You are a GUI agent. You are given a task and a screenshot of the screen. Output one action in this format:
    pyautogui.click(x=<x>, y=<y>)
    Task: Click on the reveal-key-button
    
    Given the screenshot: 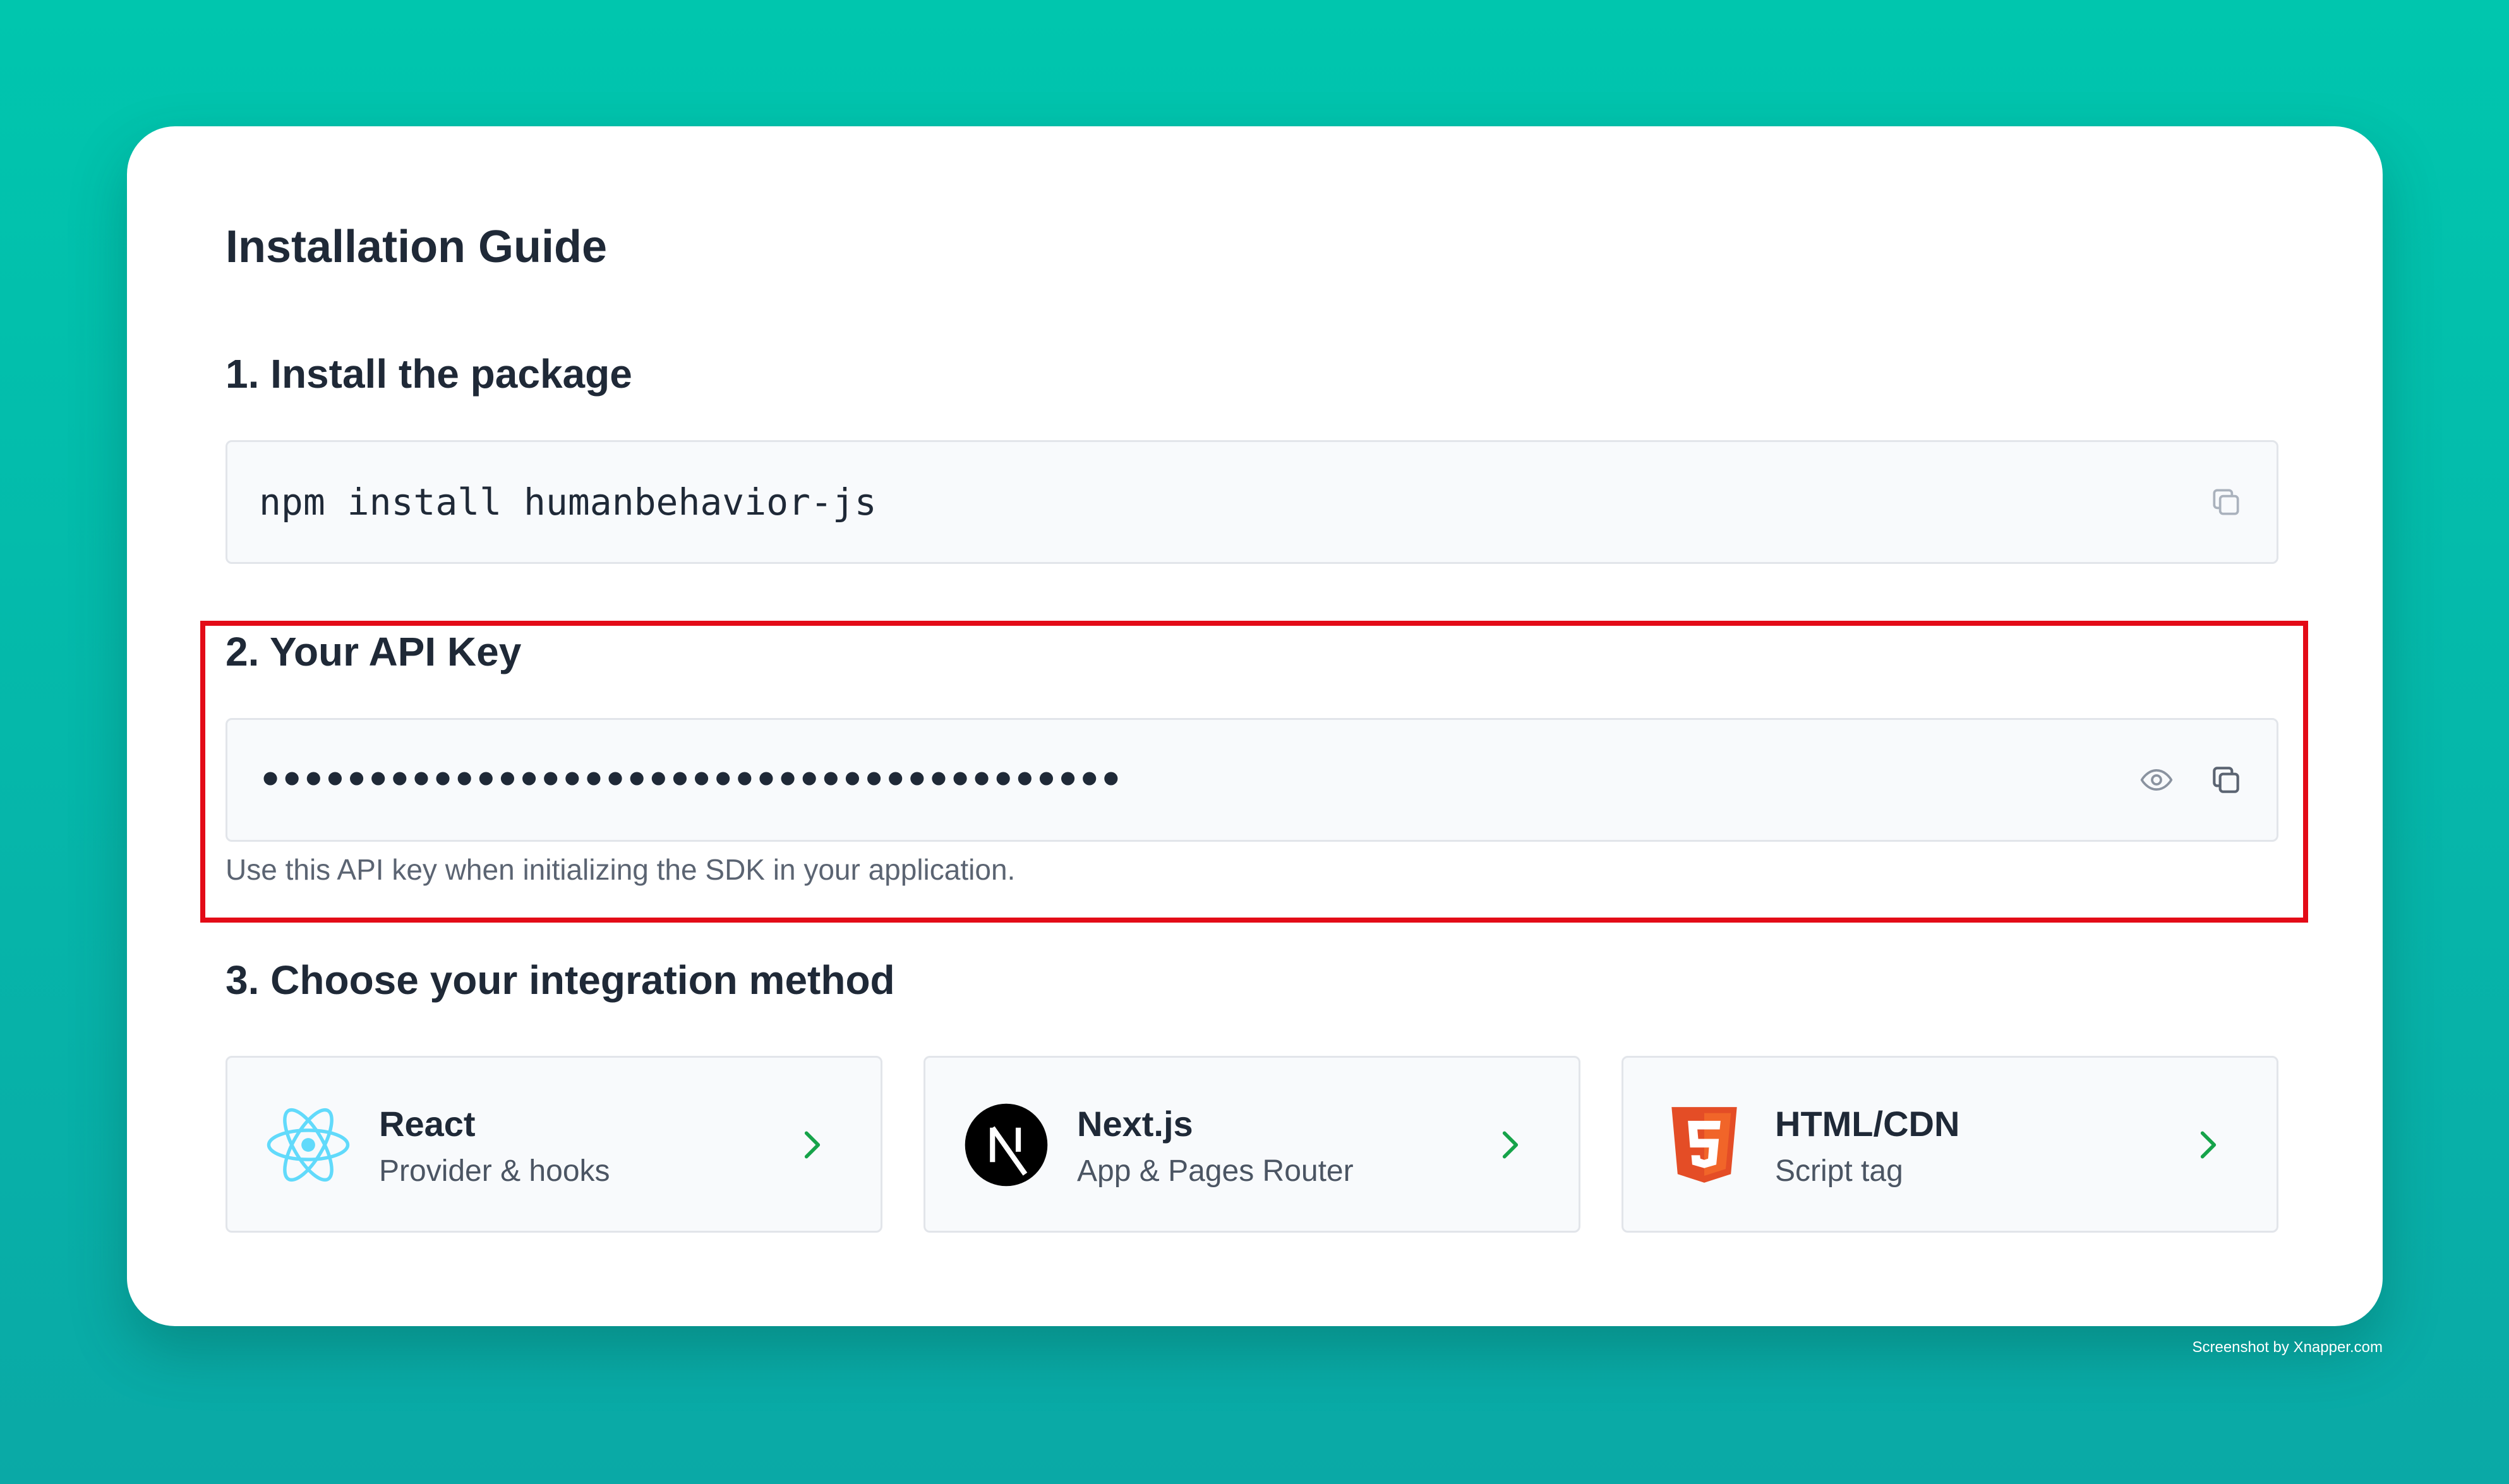 What is the action you would take?
    pyautogui.click(x=2156, y=780)
    